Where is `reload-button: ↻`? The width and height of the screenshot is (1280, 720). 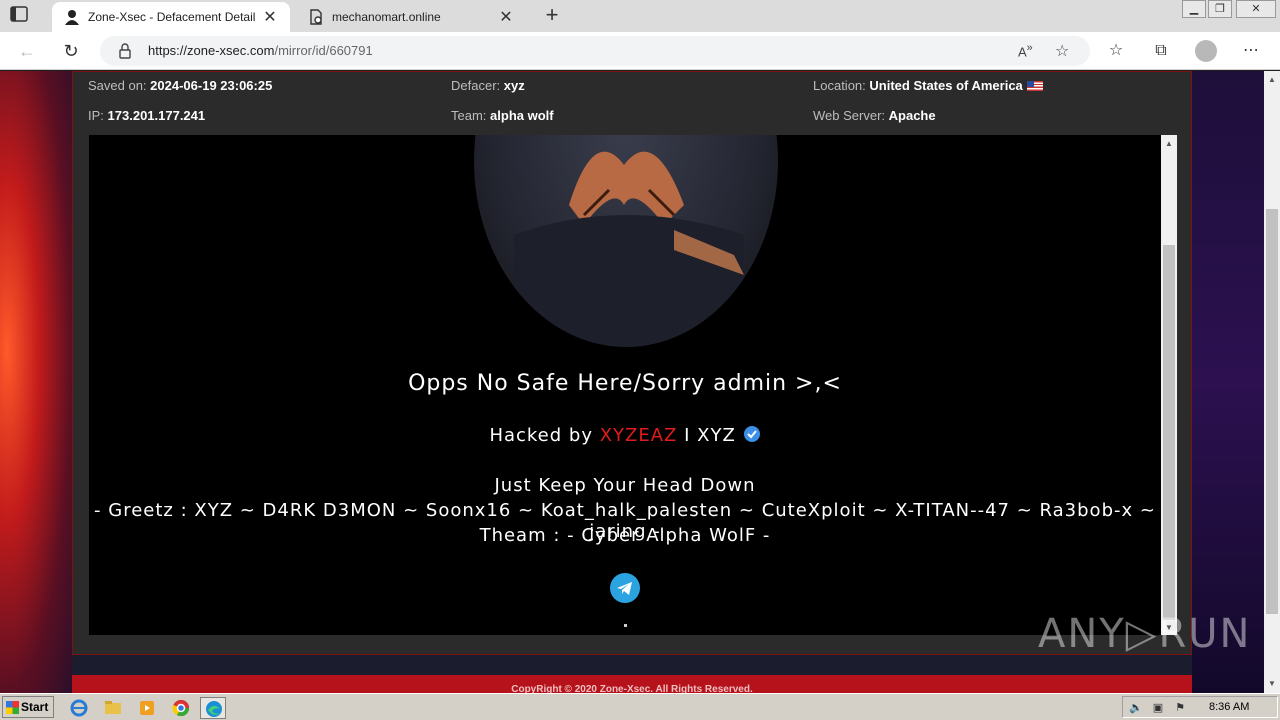
reload-button: ↻ is located at coordinates (71, 51).